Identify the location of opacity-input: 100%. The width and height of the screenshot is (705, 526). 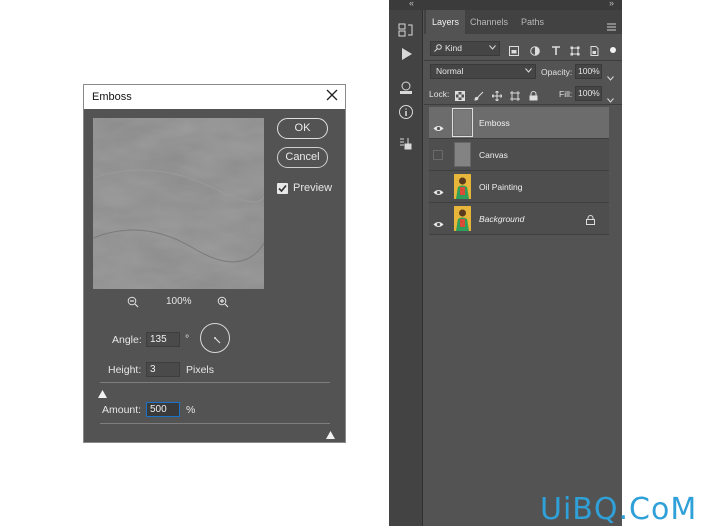
(588, 71).